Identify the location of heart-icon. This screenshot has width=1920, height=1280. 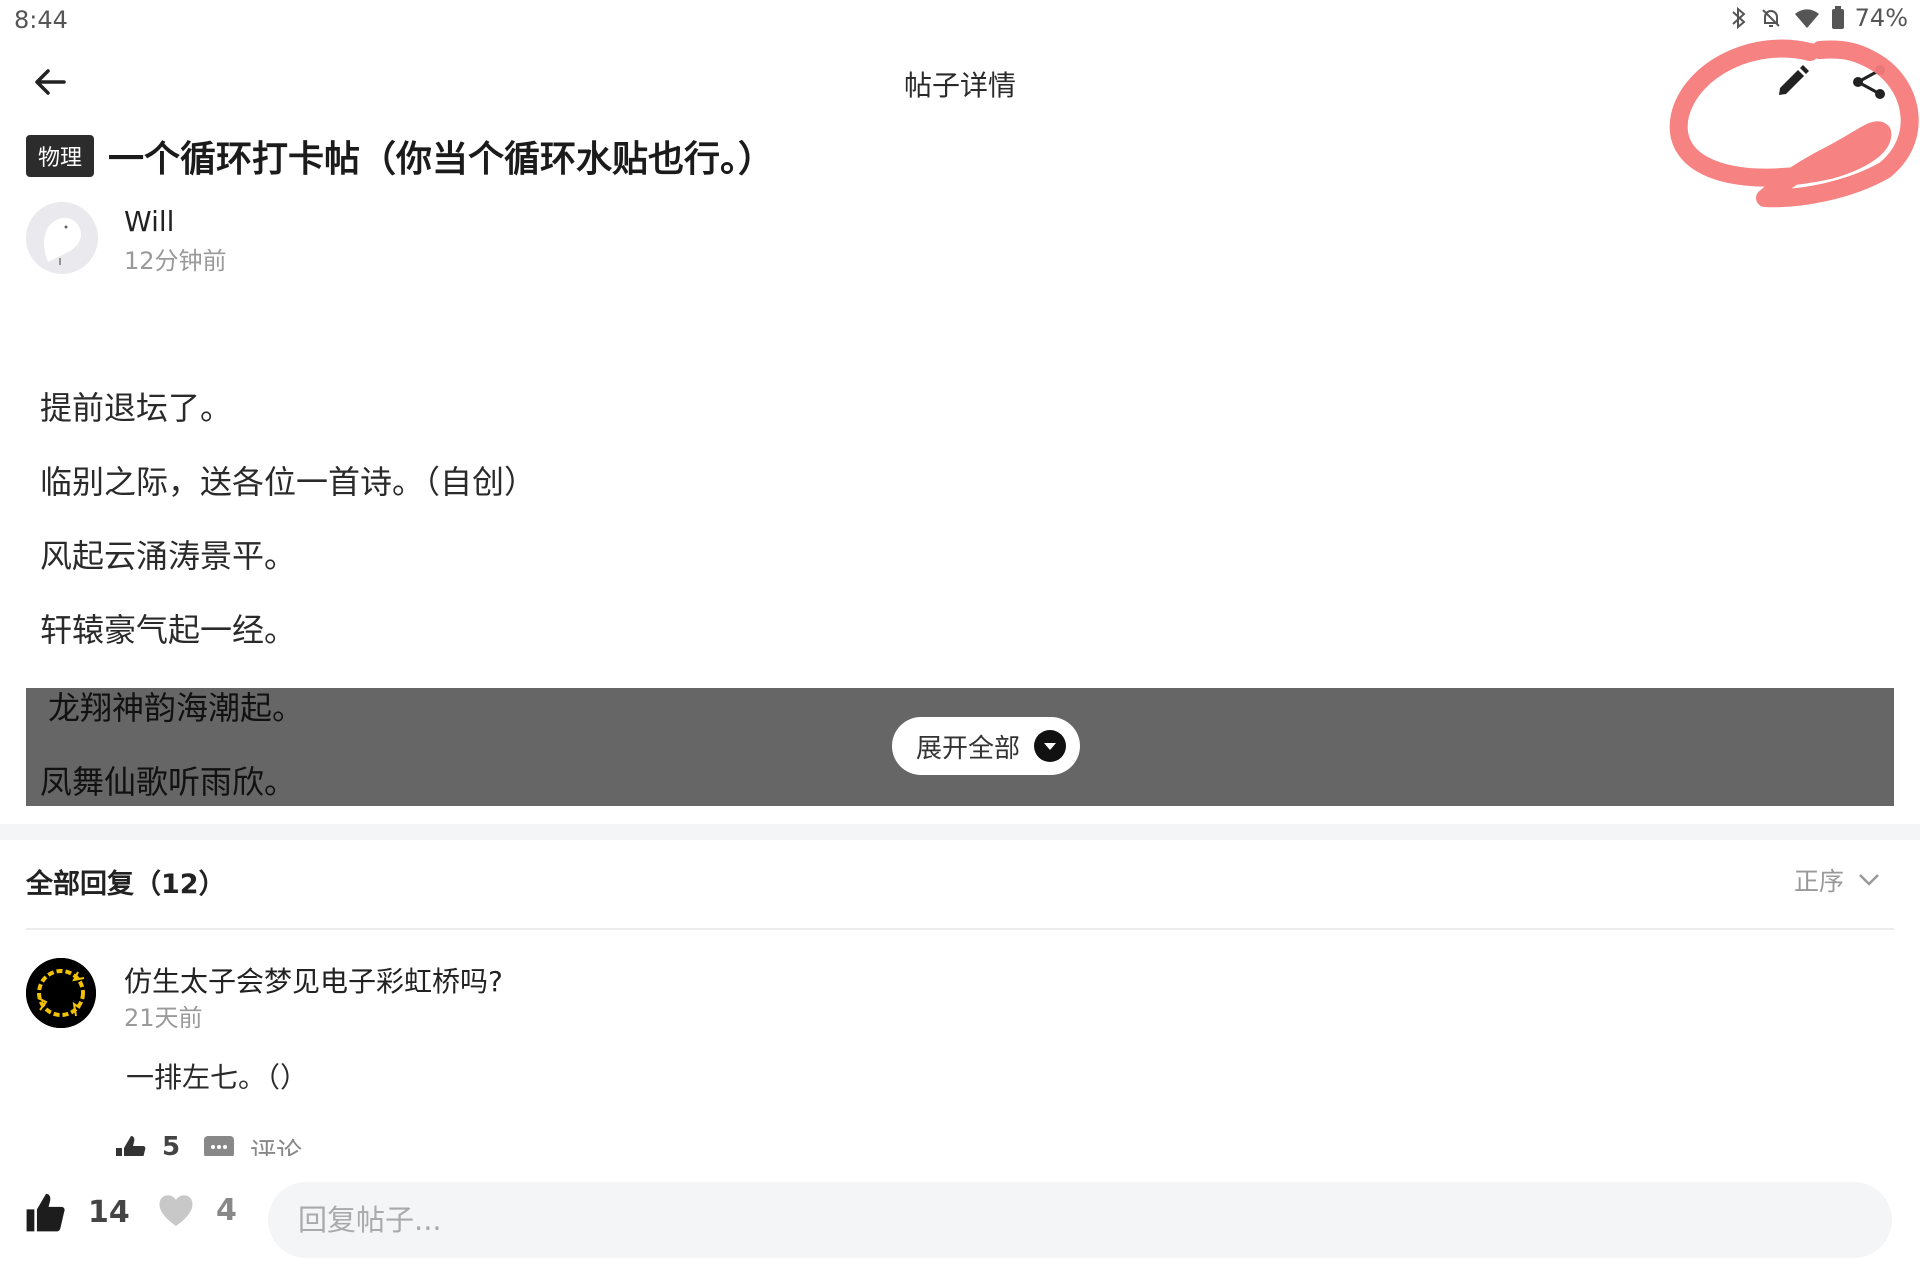
(176, 1210).